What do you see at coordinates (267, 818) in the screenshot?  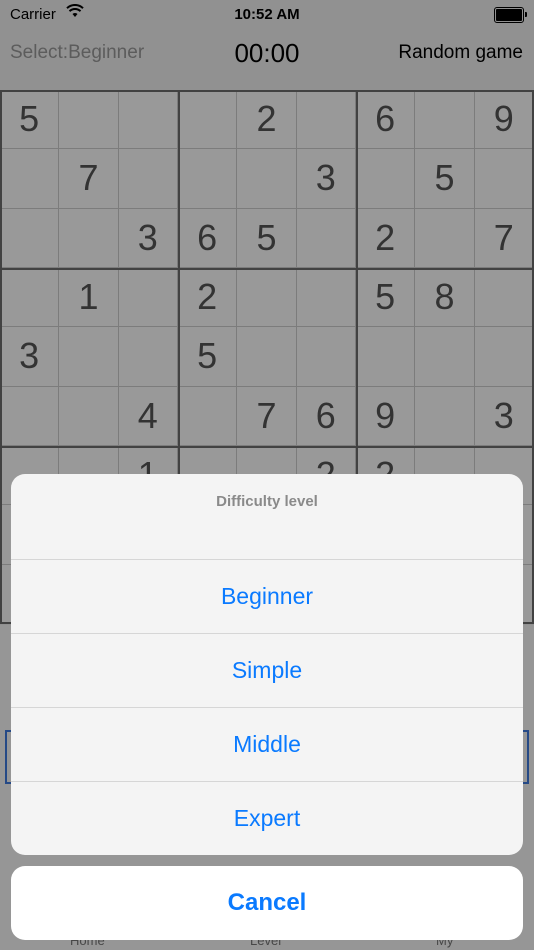 I see `option-expert: Expert` at bounding box center [267, 818].